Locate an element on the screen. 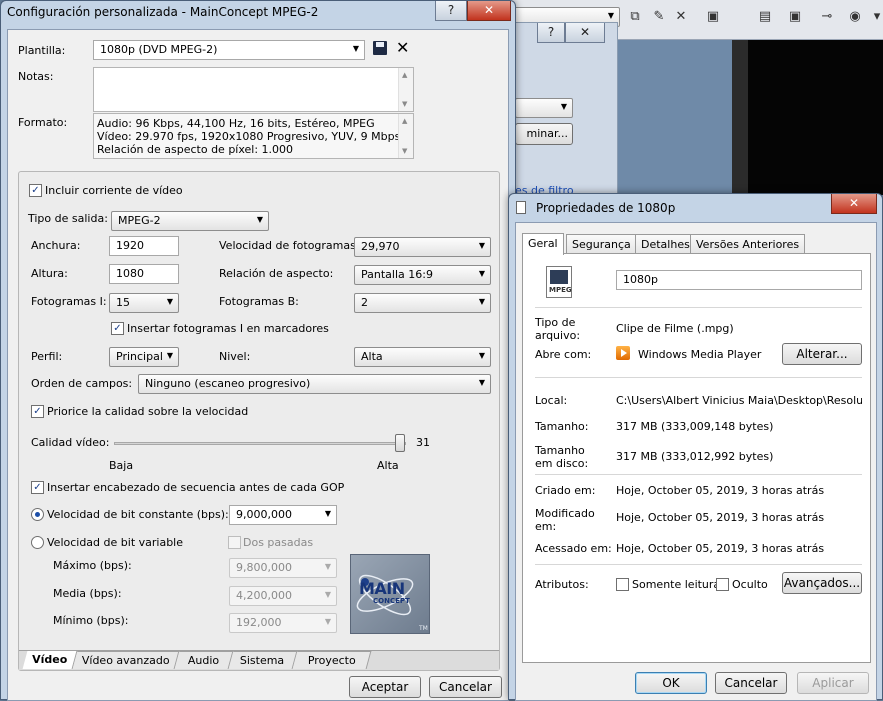 The image size is (883, 701). tab-proyecto: Proyecto is located at coordinates (332, 660).